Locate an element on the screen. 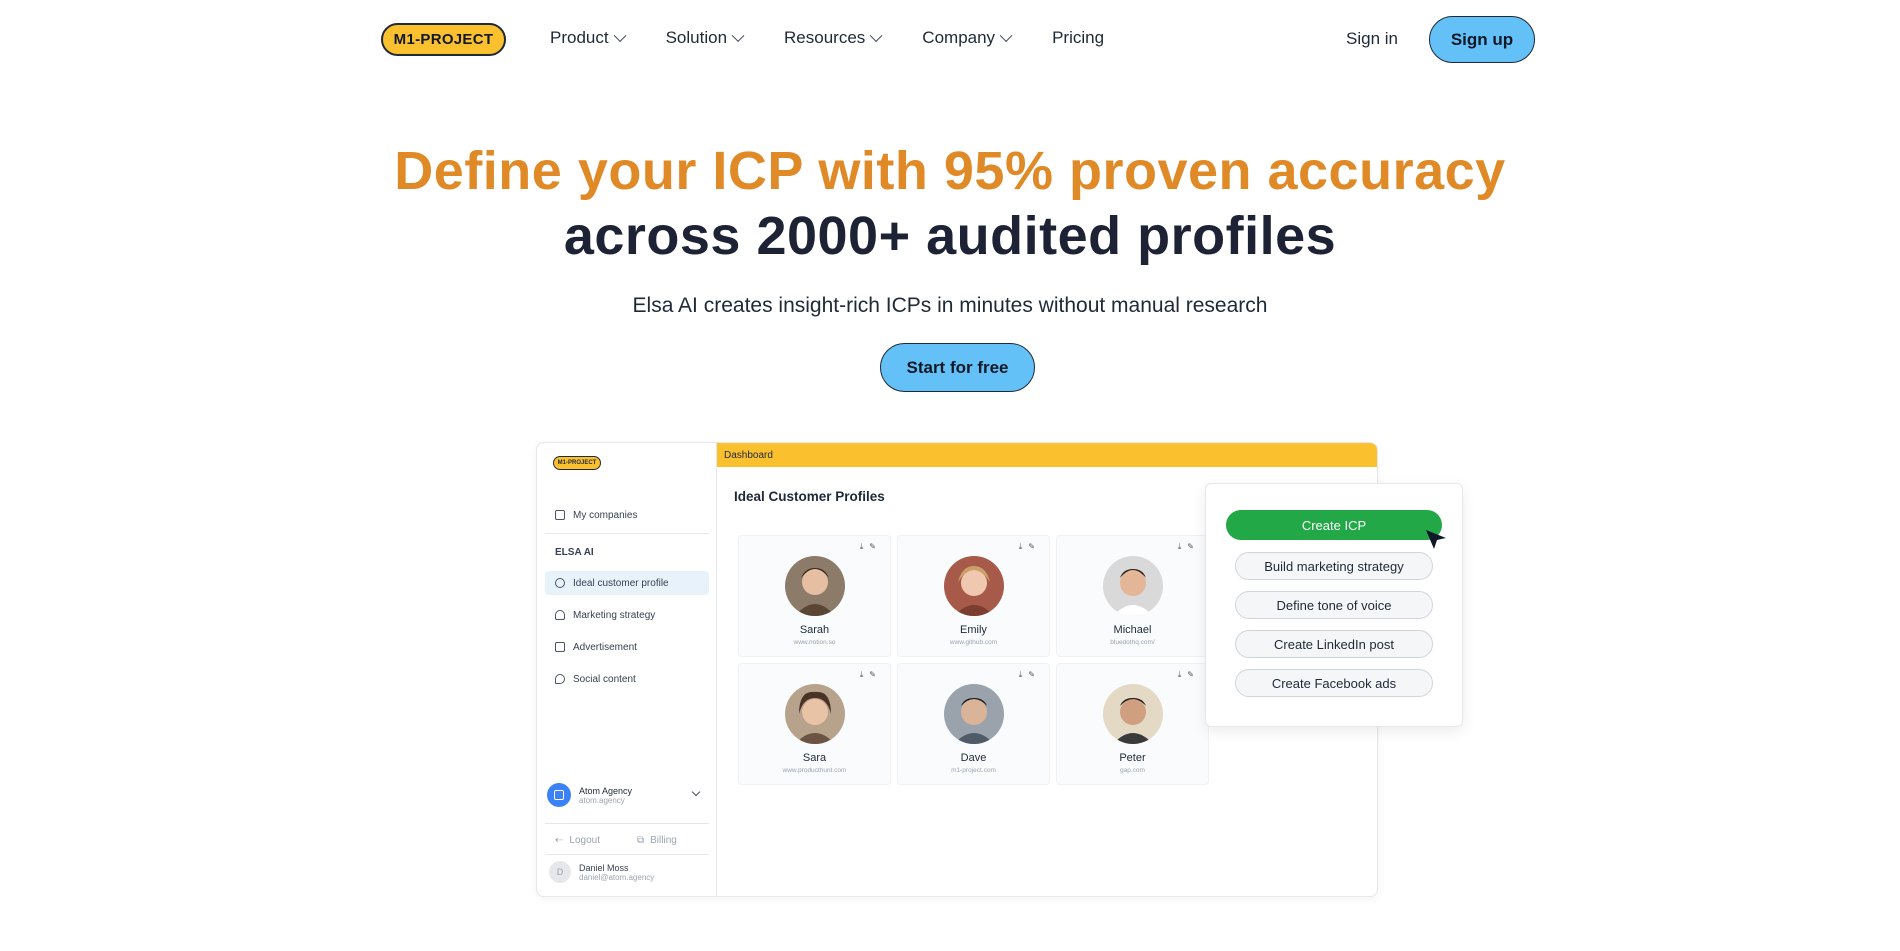 Image resolution: width=1900 pixels, height=951 pixels. sidebar-item-label: Ideal customer profile is located at coordinates (621, 583).